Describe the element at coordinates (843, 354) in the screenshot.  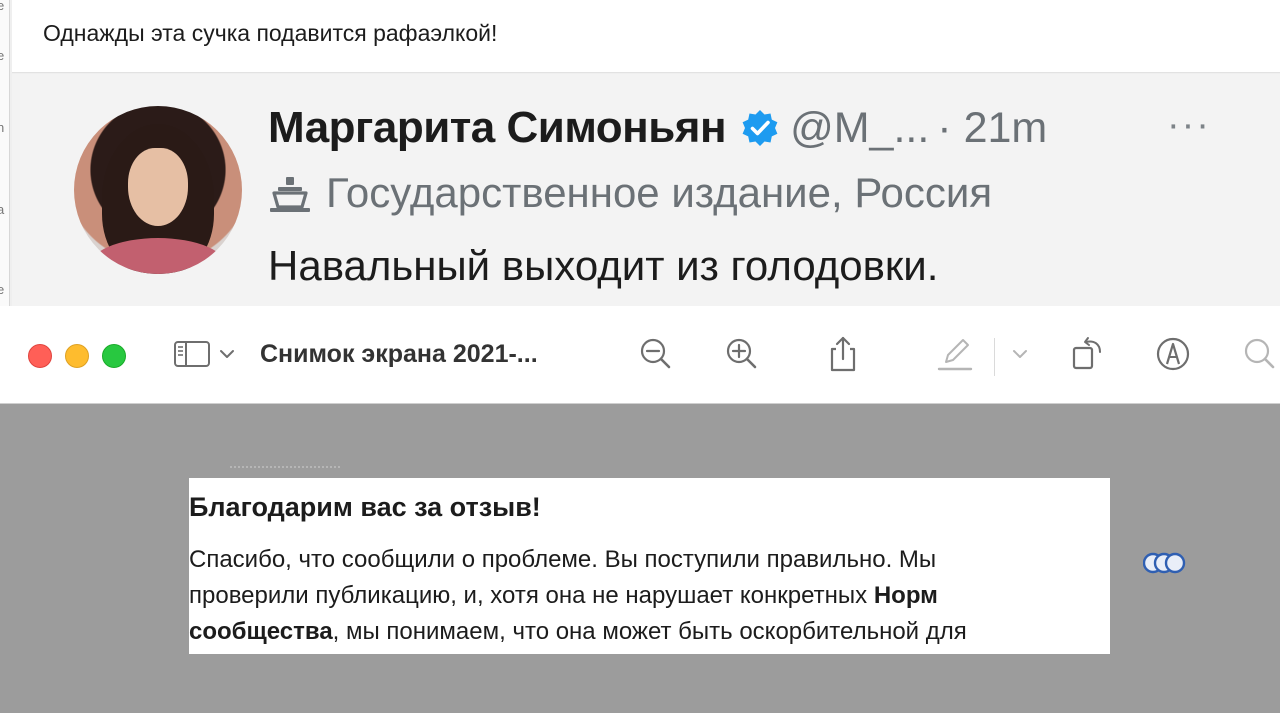
I see `share-icon` at that location.